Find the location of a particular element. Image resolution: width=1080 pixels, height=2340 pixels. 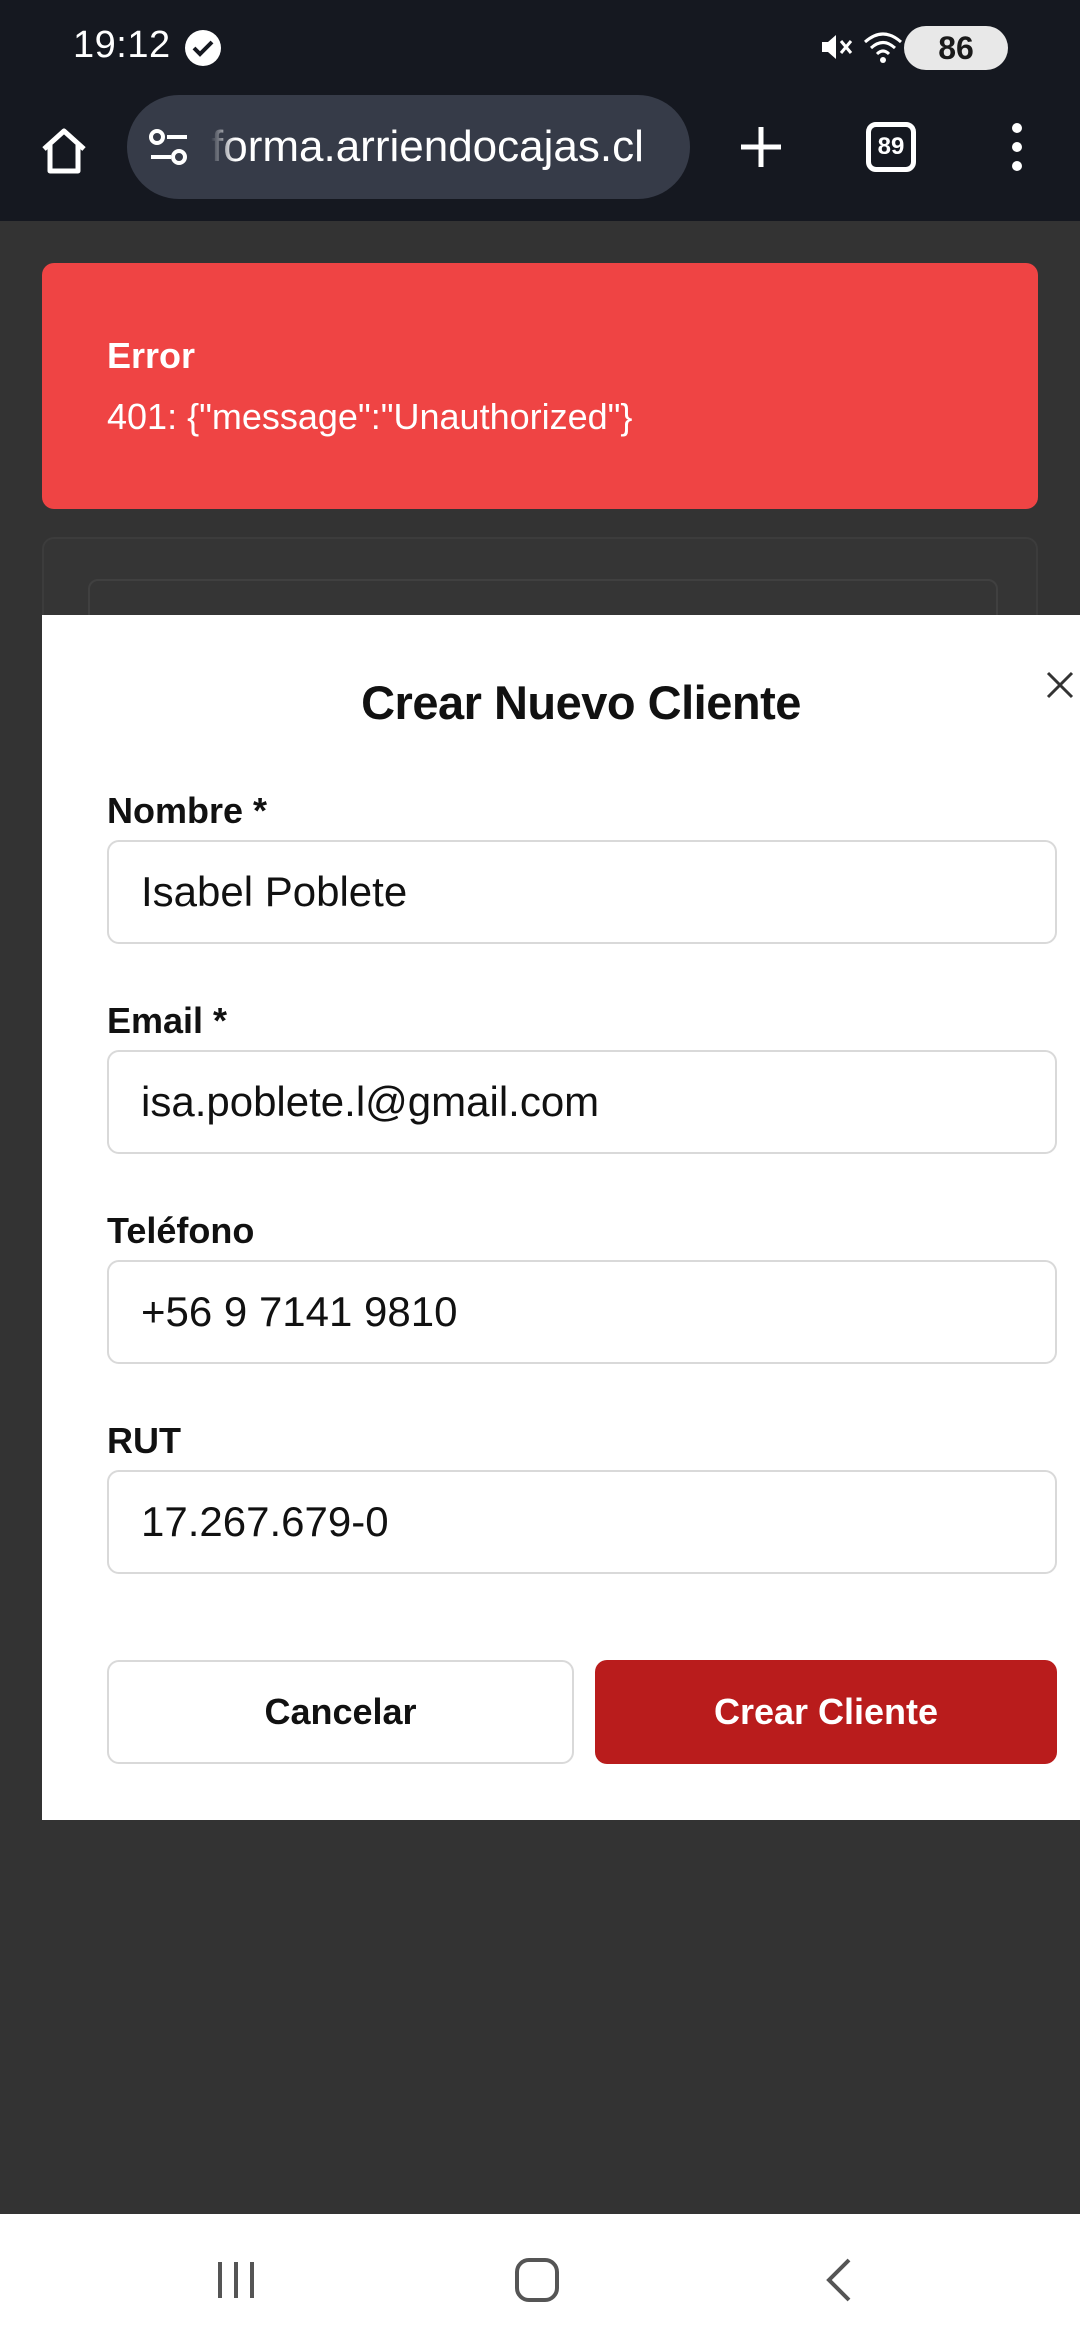

email-input is located at coordinates (582, 1102).